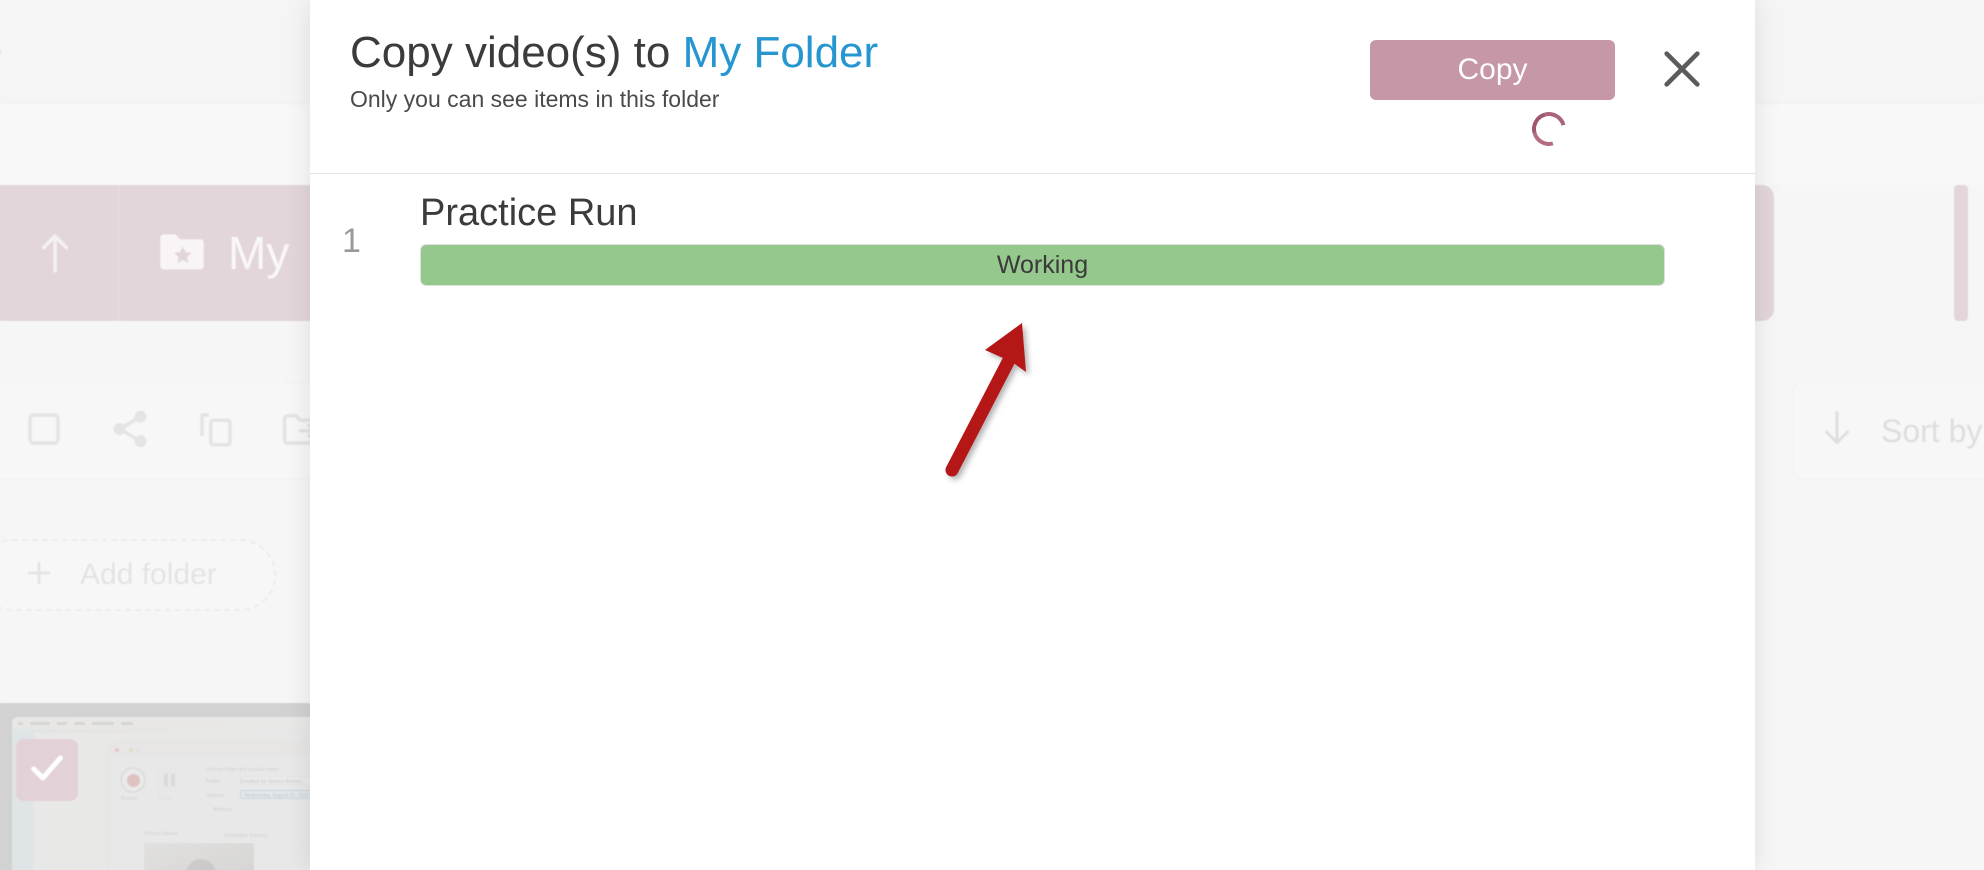 This screenshot has height=870, width=1984. Describe the element at coordinates (1932, 430) in the screenshot. I see `background-sort-label: Sort by` at that location.